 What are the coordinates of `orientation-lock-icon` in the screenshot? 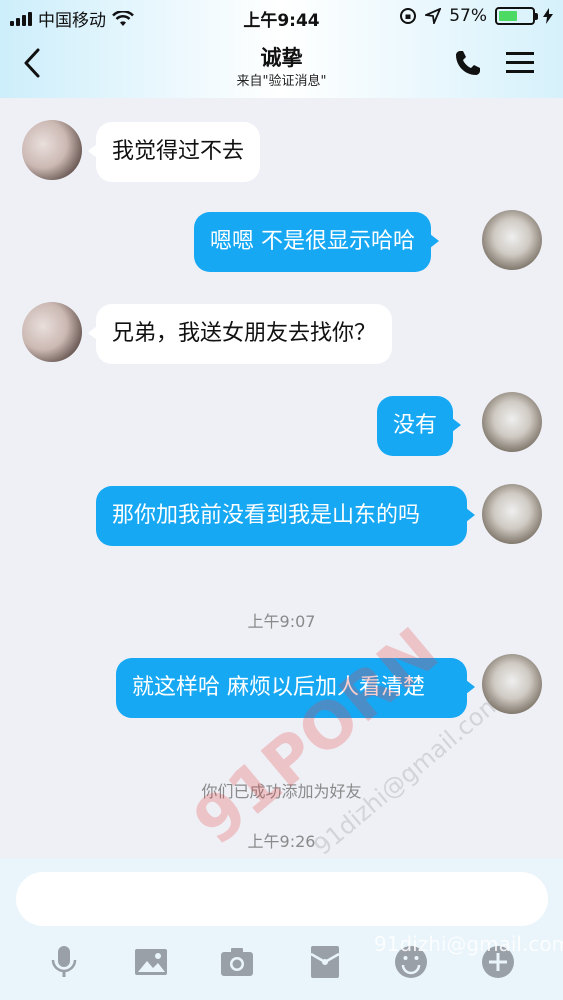 It's located at (408, 16).